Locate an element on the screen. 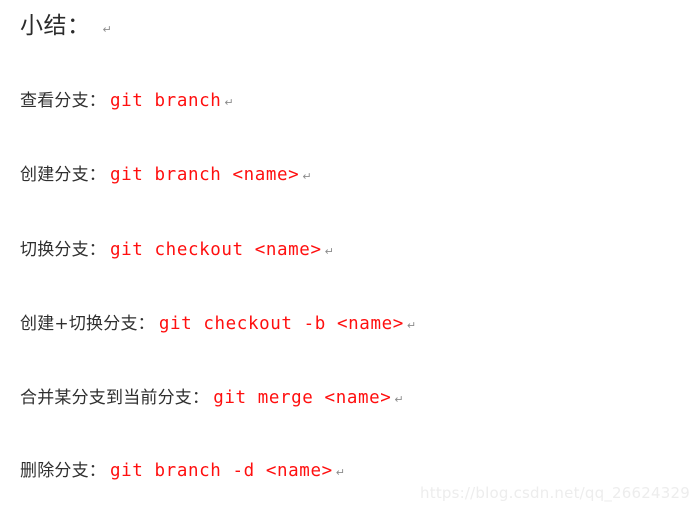 Image resolution: width=694 pixels, height=507 pixels. command-line: 创建分支： git branch <name> ↵ is located at coordinates (166, 176).